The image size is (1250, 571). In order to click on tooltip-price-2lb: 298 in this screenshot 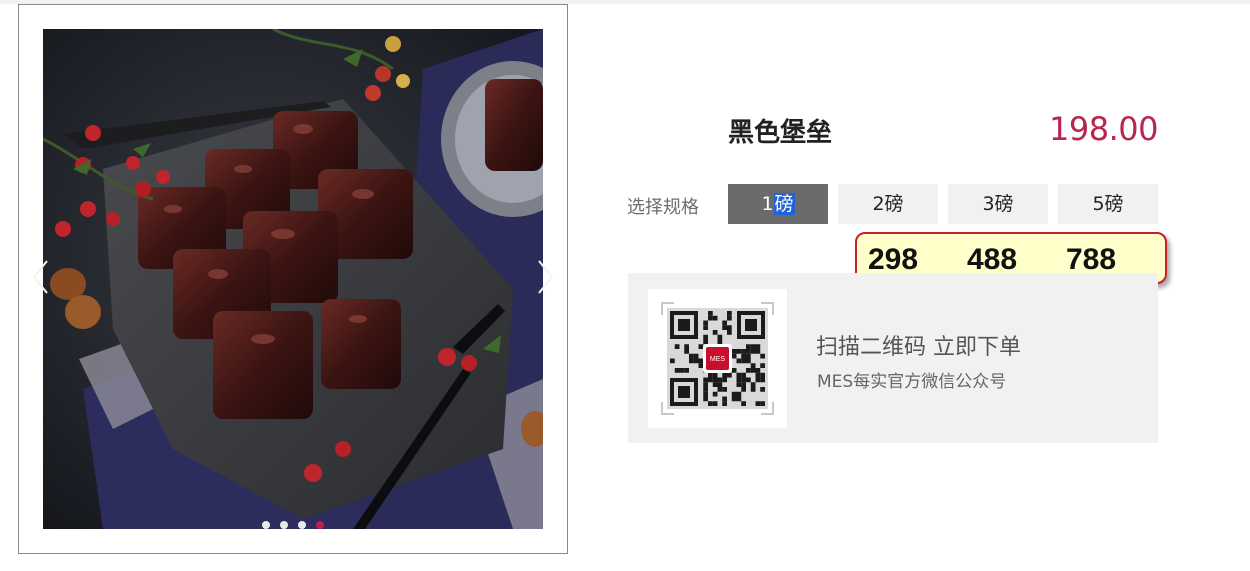, I will do `click(893, 259)`.